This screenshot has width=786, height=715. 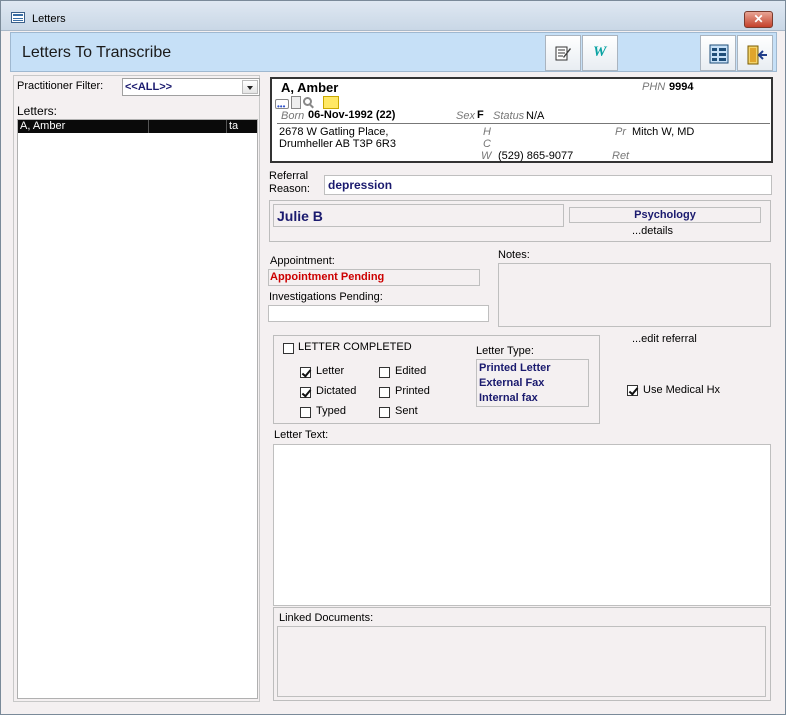 What do you see at coordinates (411, 371) in the screenshot?
I see `edited-checkbox-label: Edited` at bounding box center [411, 371].